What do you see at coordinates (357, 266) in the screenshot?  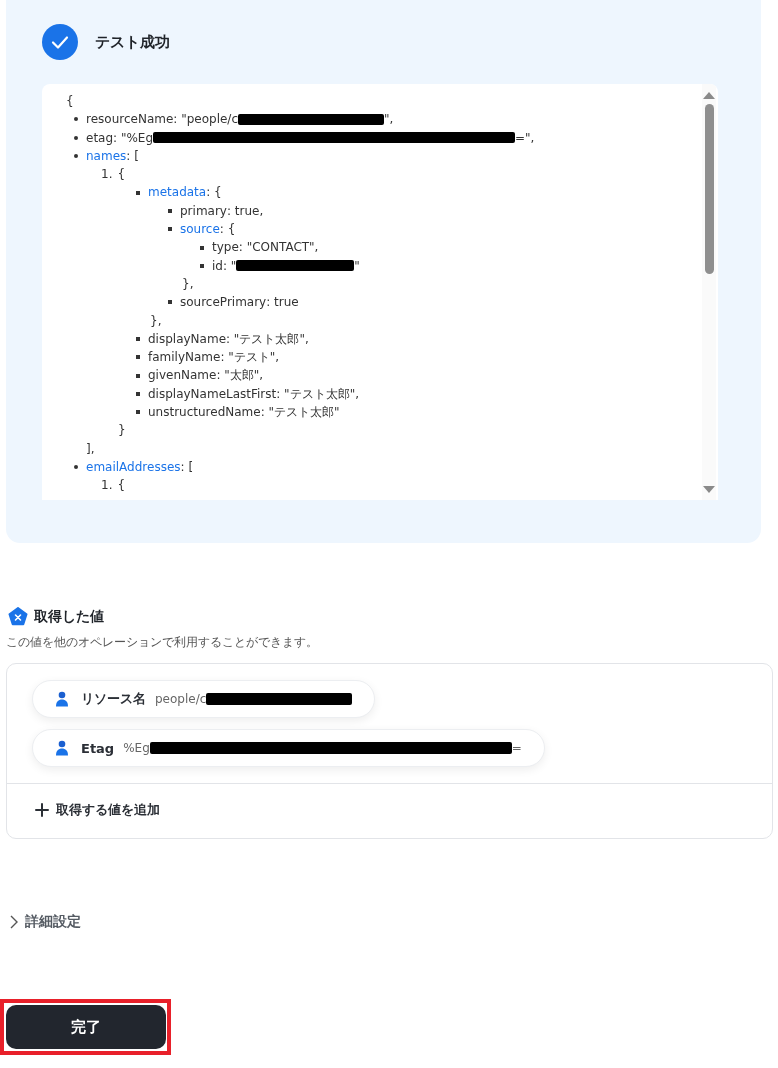 I see `json-text: "` at bounding box center [357, 266].